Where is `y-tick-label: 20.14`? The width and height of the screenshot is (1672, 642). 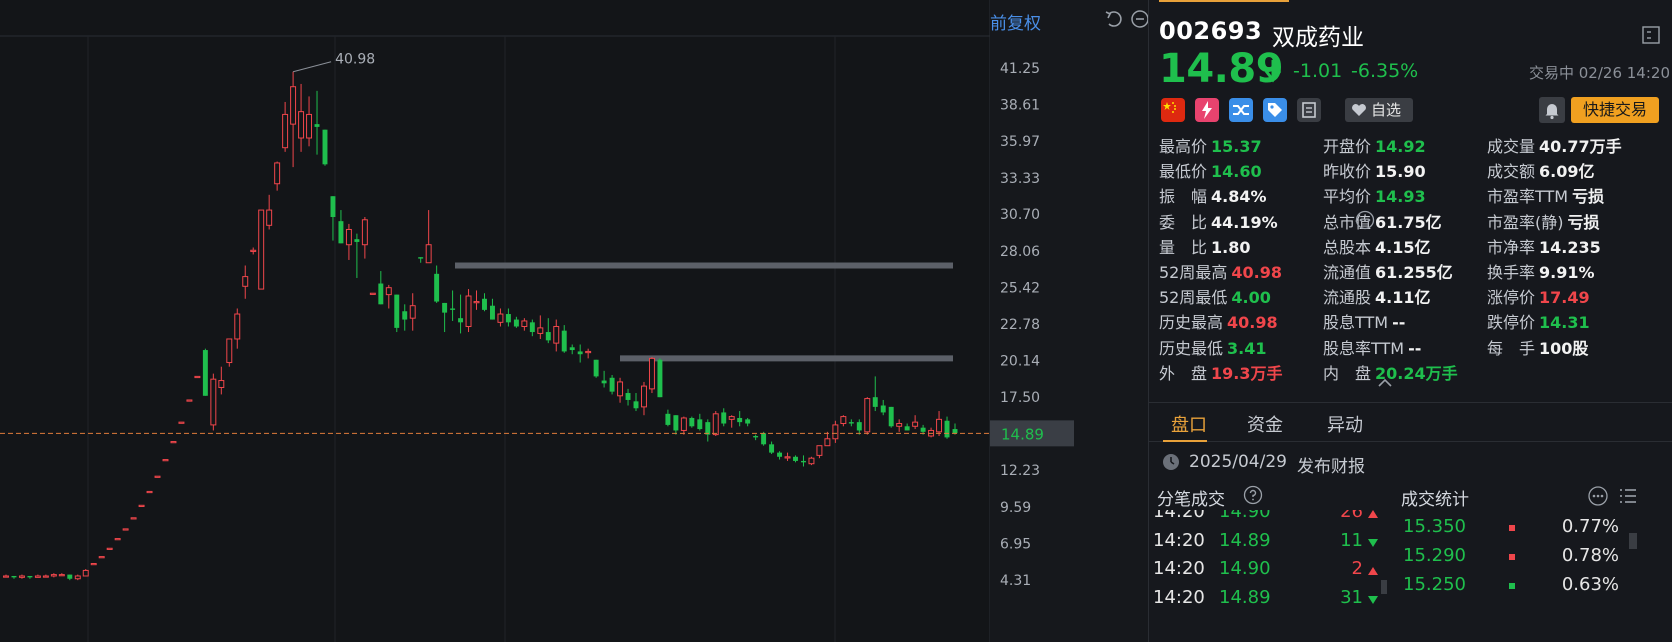 y-tick-label: 20.14 is located at coordinates (1020, 362).